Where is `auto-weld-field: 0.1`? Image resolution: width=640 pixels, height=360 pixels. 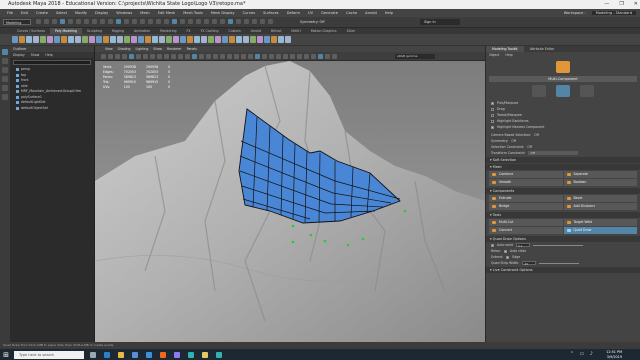
auto-weld-field: 0.1 is located at coordinates (522, 245).